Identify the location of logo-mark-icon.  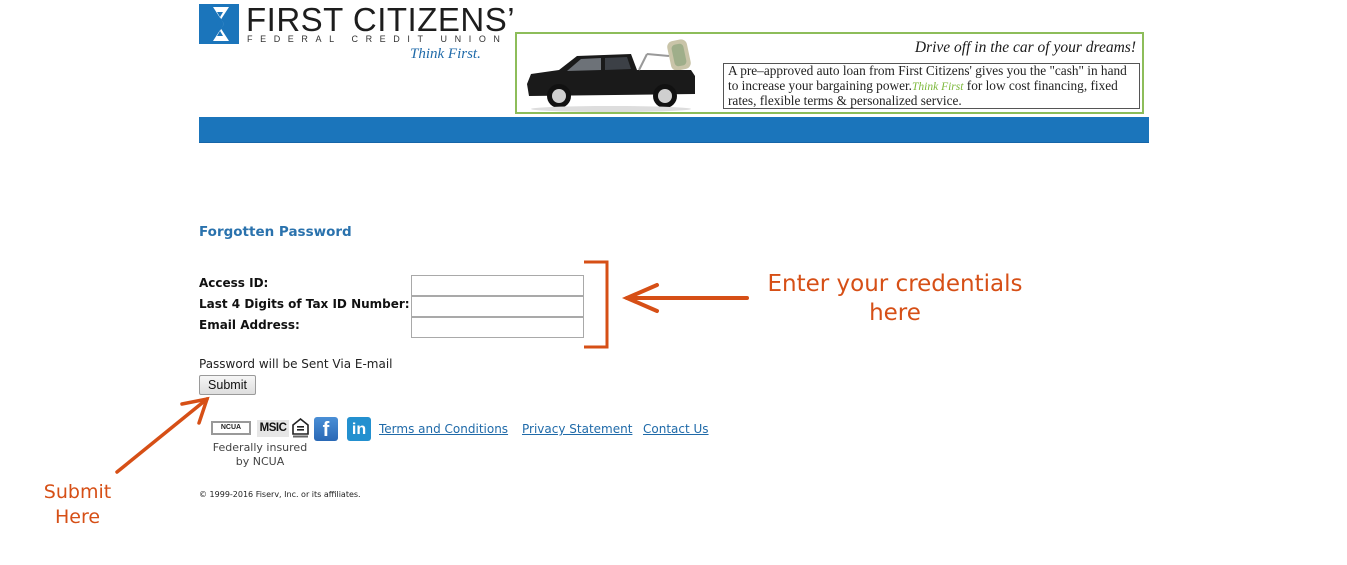
(219, 24).